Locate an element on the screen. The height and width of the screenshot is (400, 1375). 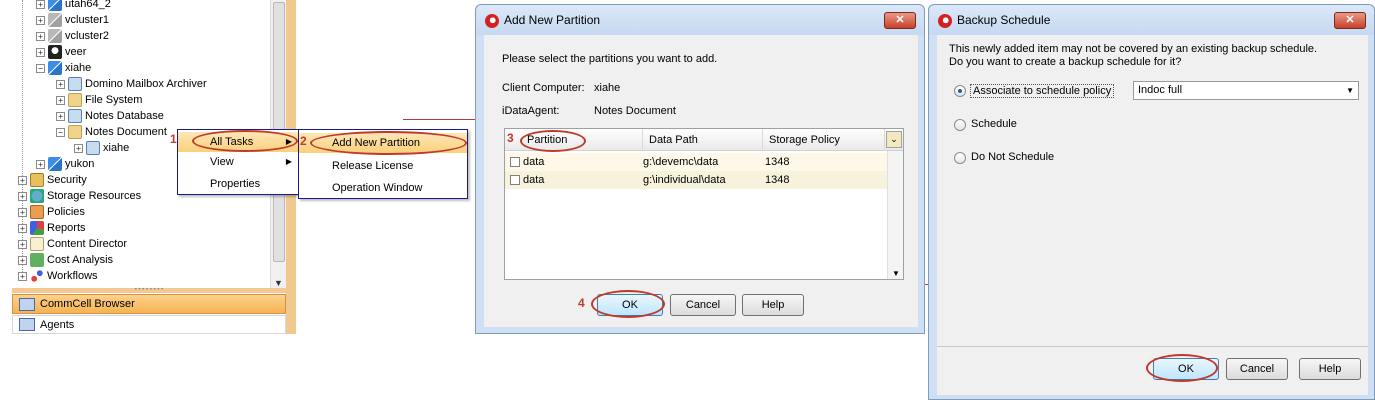
dialog-titlebar: Add New Partition is located at coordinates (700, 20).